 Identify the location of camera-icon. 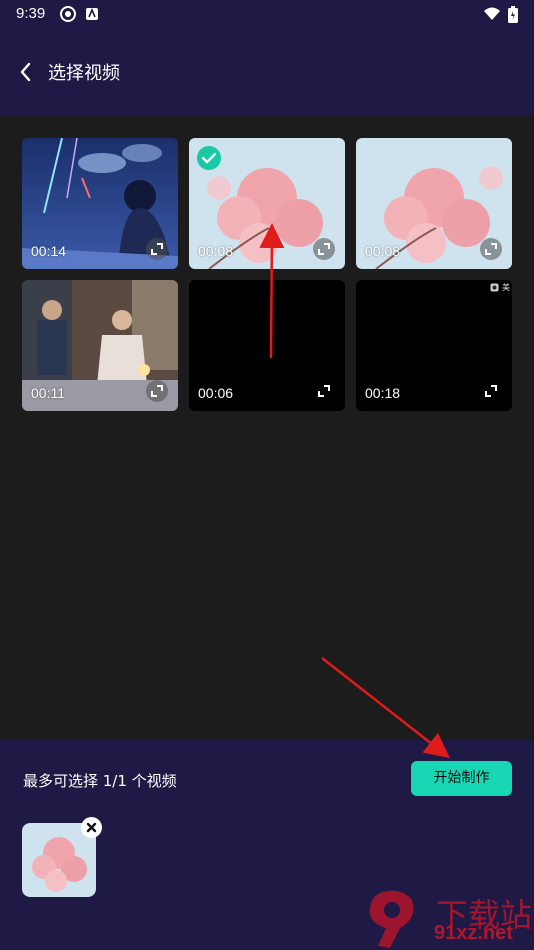
(494, 287).